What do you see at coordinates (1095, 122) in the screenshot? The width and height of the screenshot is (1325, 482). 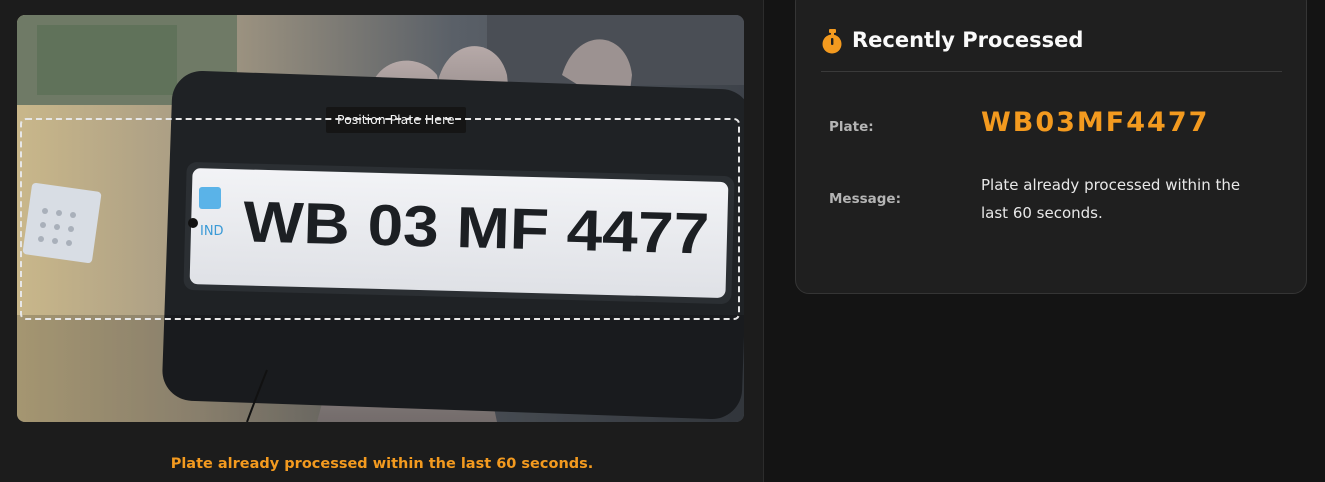 I see `plate-value: WB03MF4477` at bounding box center [1095, 122].